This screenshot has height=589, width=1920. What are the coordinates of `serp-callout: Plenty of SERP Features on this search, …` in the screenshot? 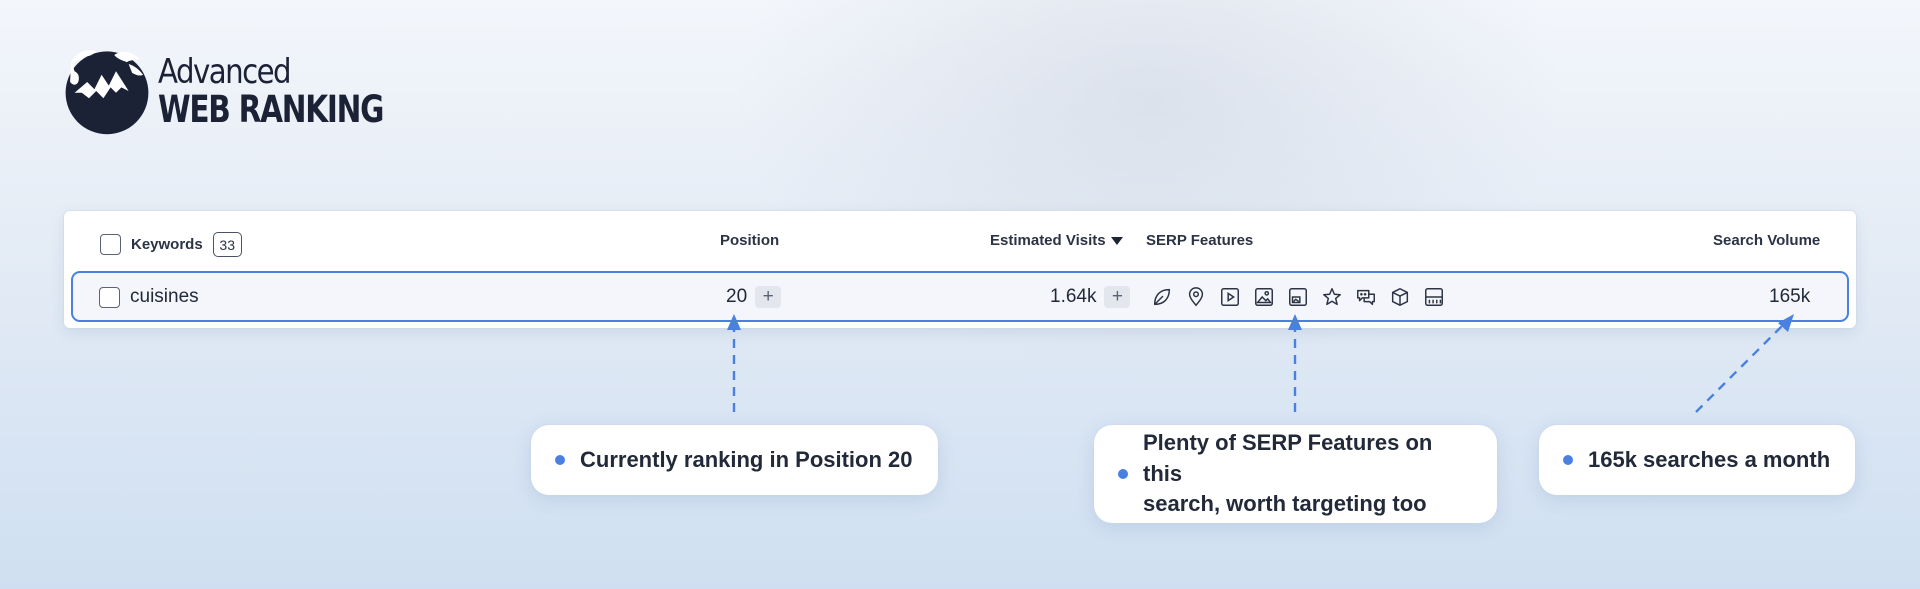 It's located at (1295, 474).